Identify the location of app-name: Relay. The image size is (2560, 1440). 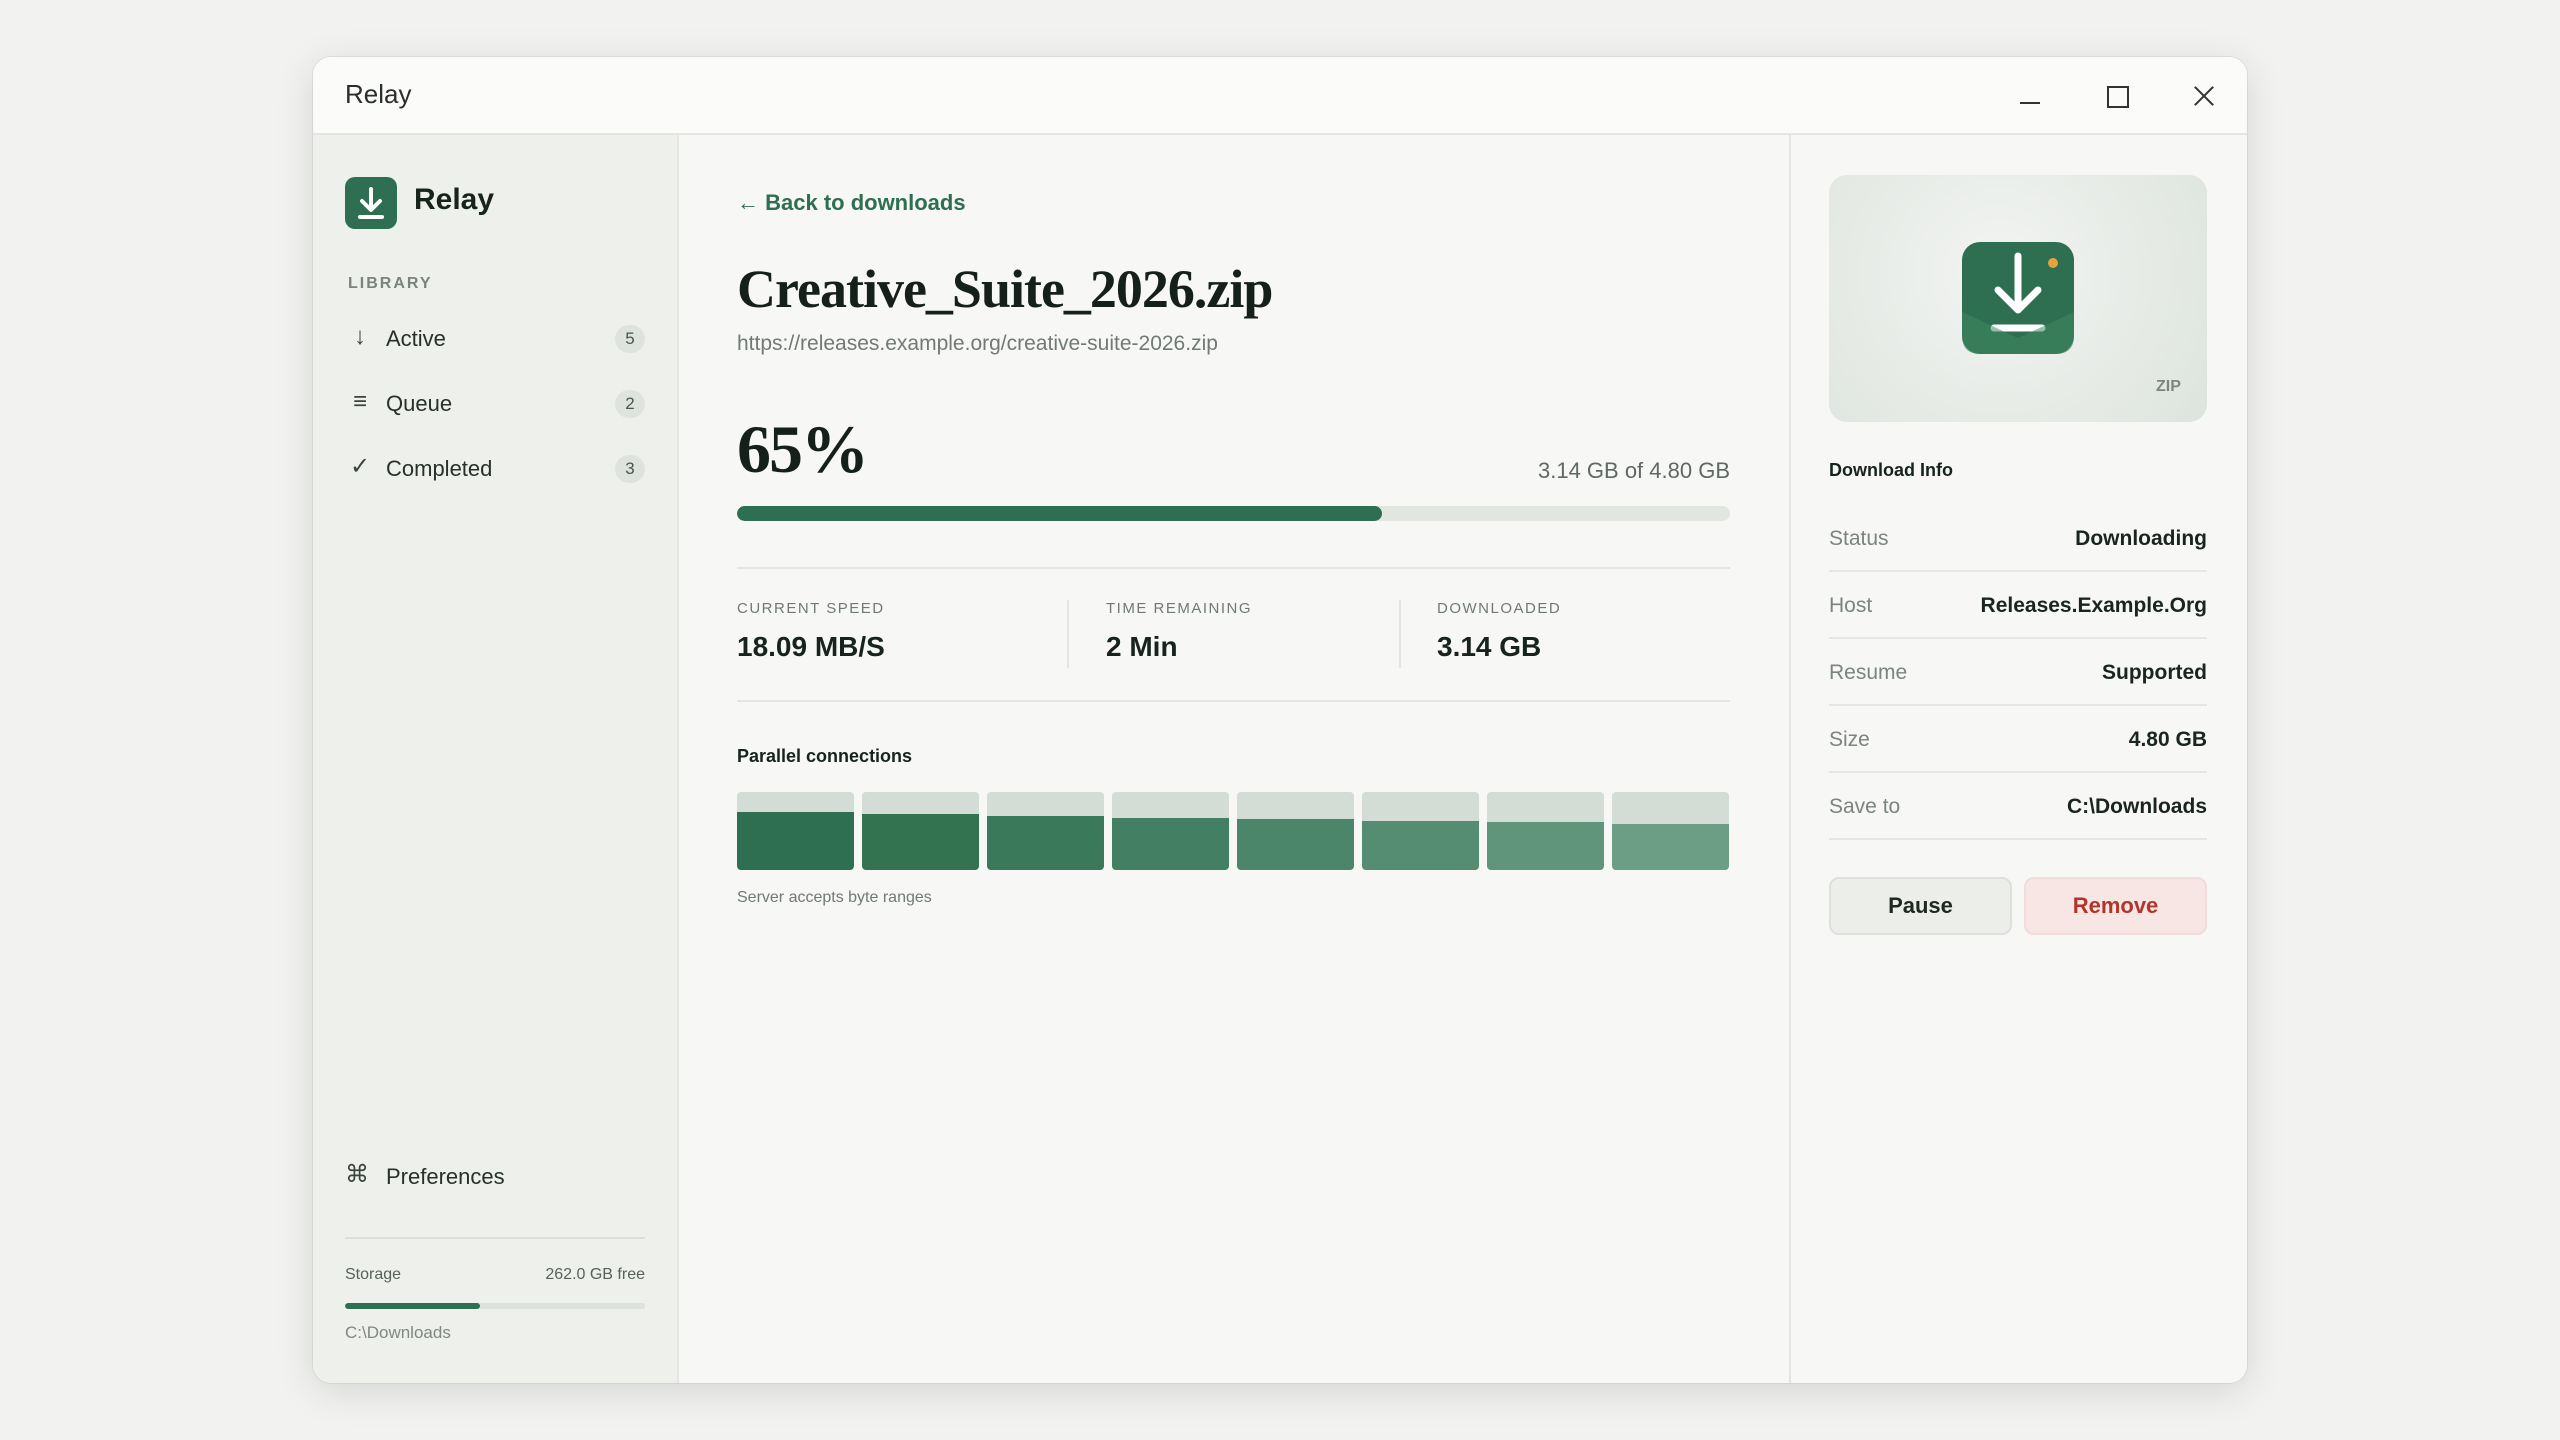
(454, 199).